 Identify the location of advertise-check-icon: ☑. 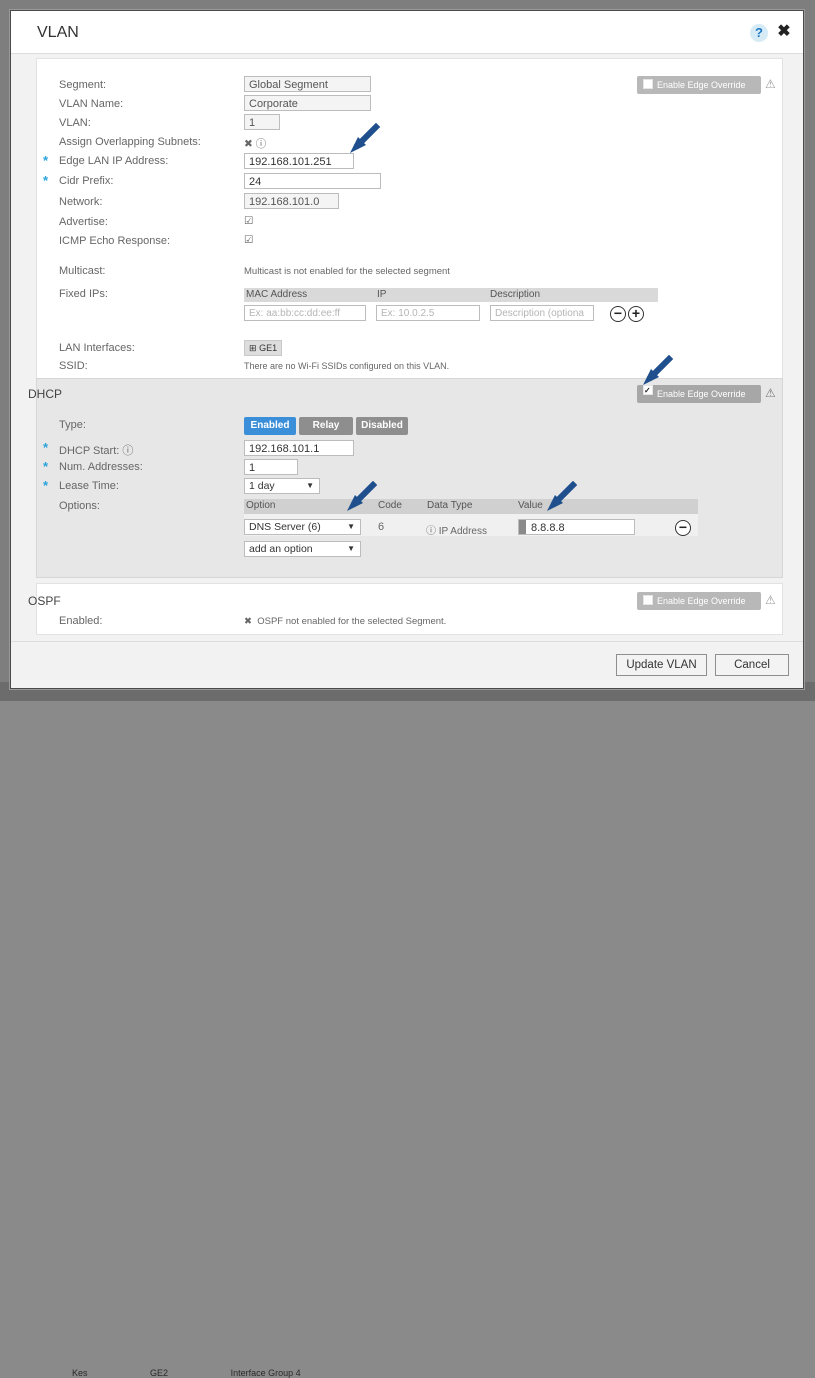
(248, 221).